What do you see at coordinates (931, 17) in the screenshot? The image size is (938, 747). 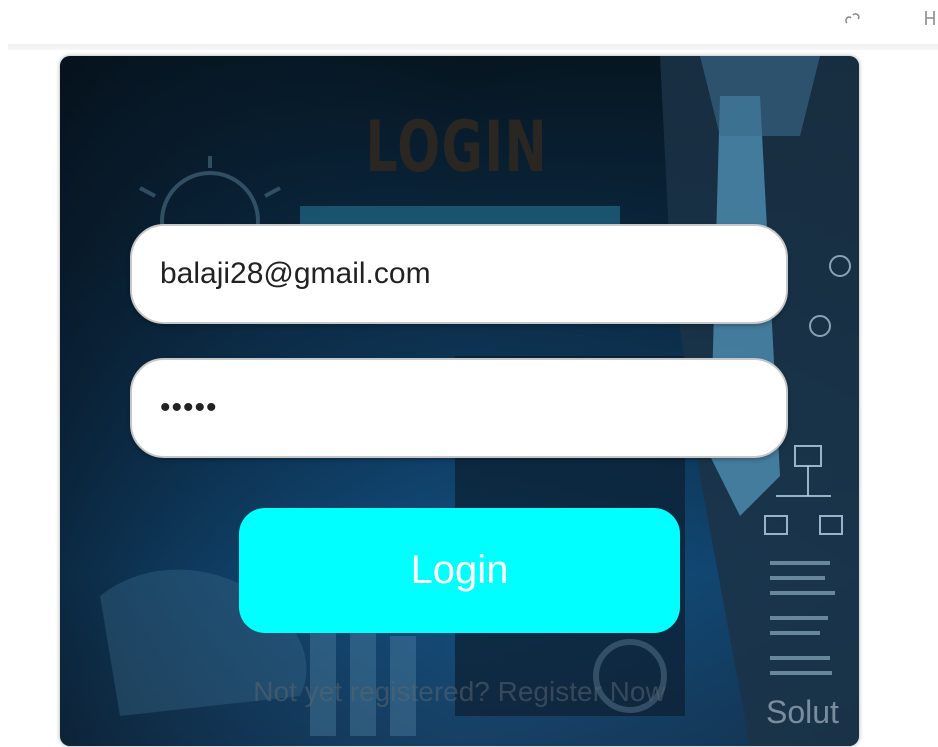 I see `panel-icon` at bounding box center [931, 17].